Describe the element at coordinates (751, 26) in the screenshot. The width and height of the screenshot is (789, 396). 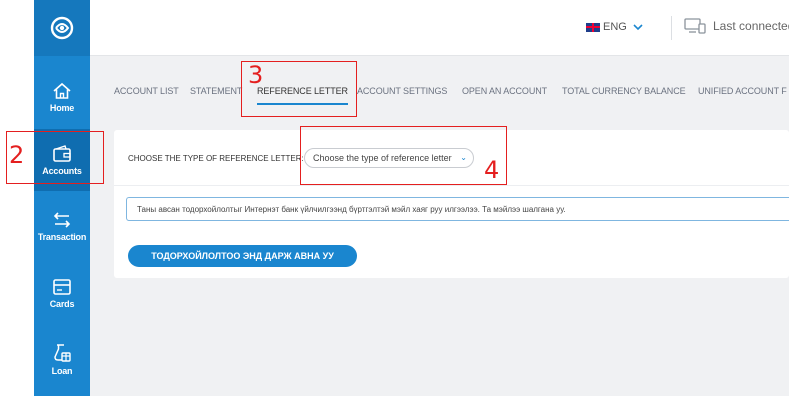
I see `last-connected-label: Last connected` at that location.